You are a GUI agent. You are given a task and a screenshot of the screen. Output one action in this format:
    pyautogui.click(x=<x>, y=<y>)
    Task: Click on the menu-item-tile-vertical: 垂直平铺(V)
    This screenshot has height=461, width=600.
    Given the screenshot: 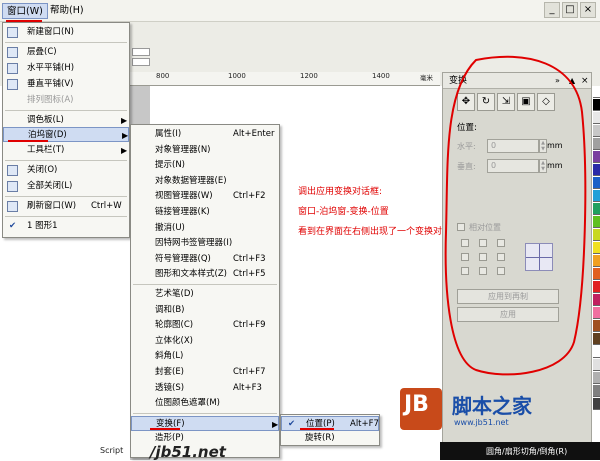 What is the action you would take?
    pyautogui.click(x=66, y=84)
    